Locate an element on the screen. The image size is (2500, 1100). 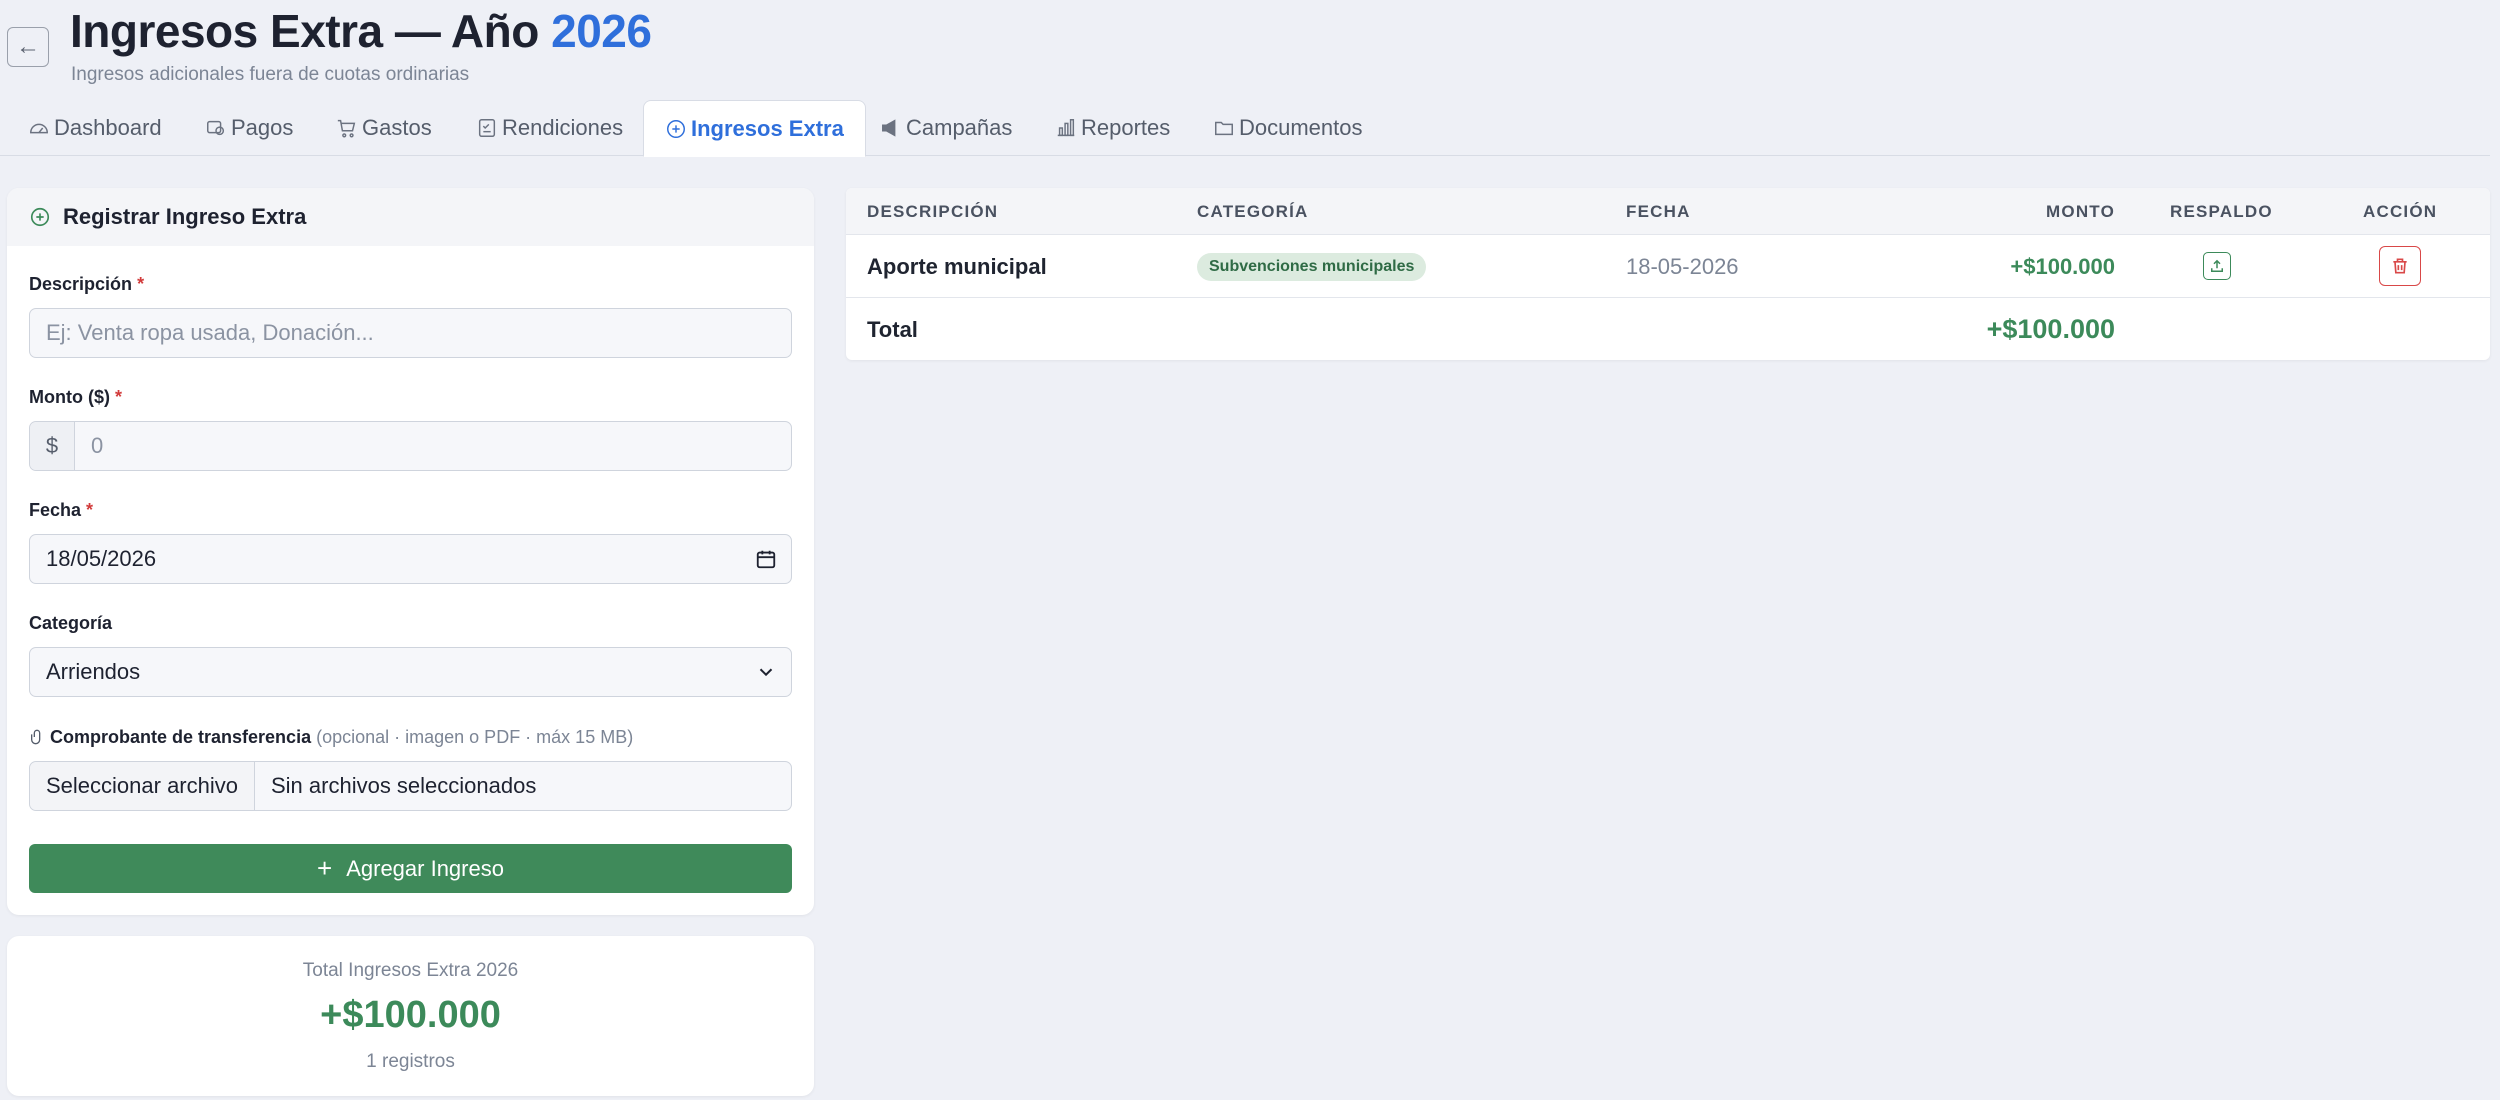
plus-icon: + is located at coordinates (325, 868).